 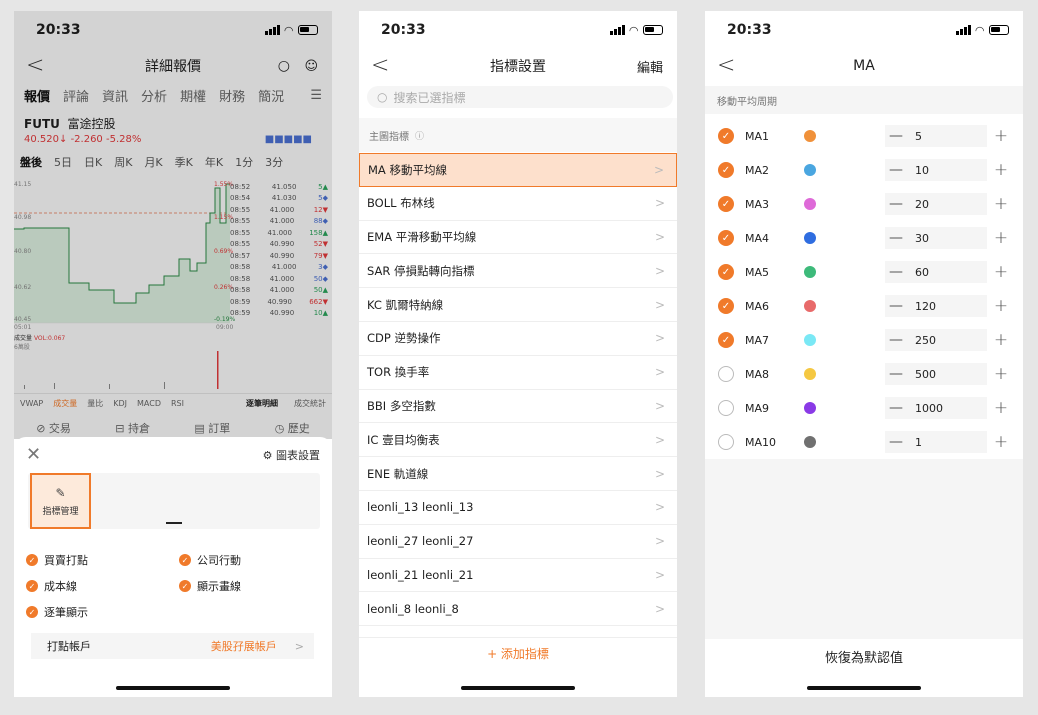 What do you see at coordinates (518, 204) in the screenshot?
I see `indicator-item: BOLL 布林线 >` at bounding box center [518, 204].